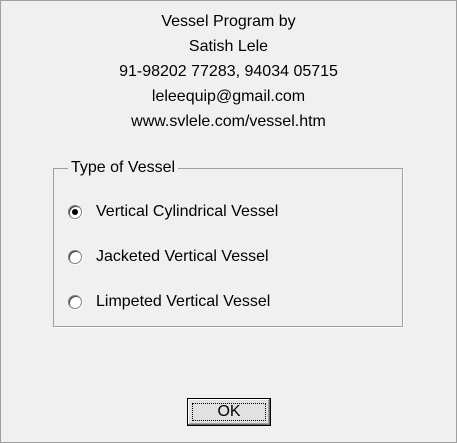 Image resolution: width=457 pixels, height=443 pixels. Describe the element at coordinates (228, 121) in the screenshot. I see `program-website: www.svlele.com/vessel.htm` at that location.